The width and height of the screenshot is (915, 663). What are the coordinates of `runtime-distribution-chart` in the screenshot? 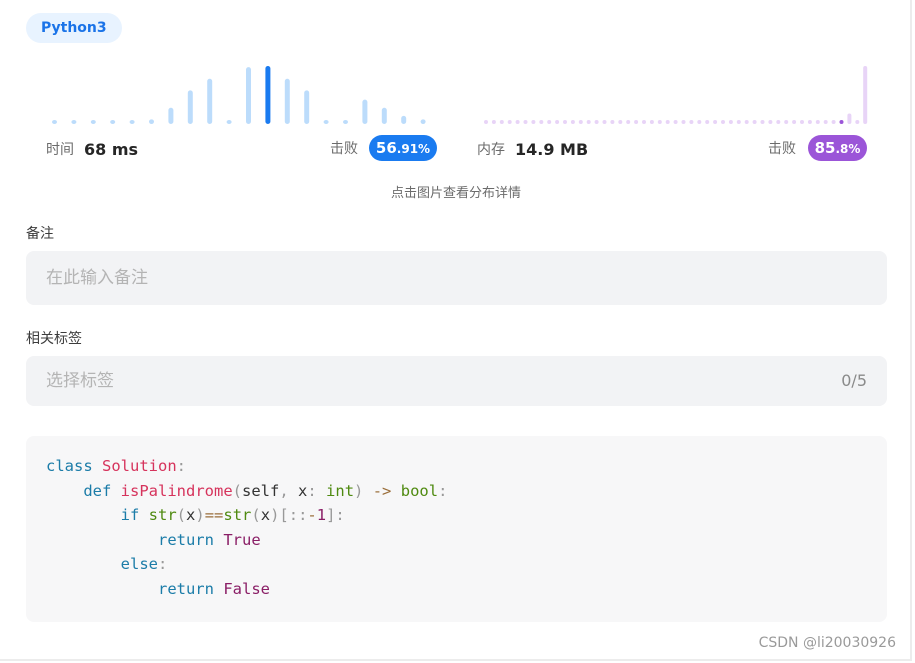 It's located at (242, 93).